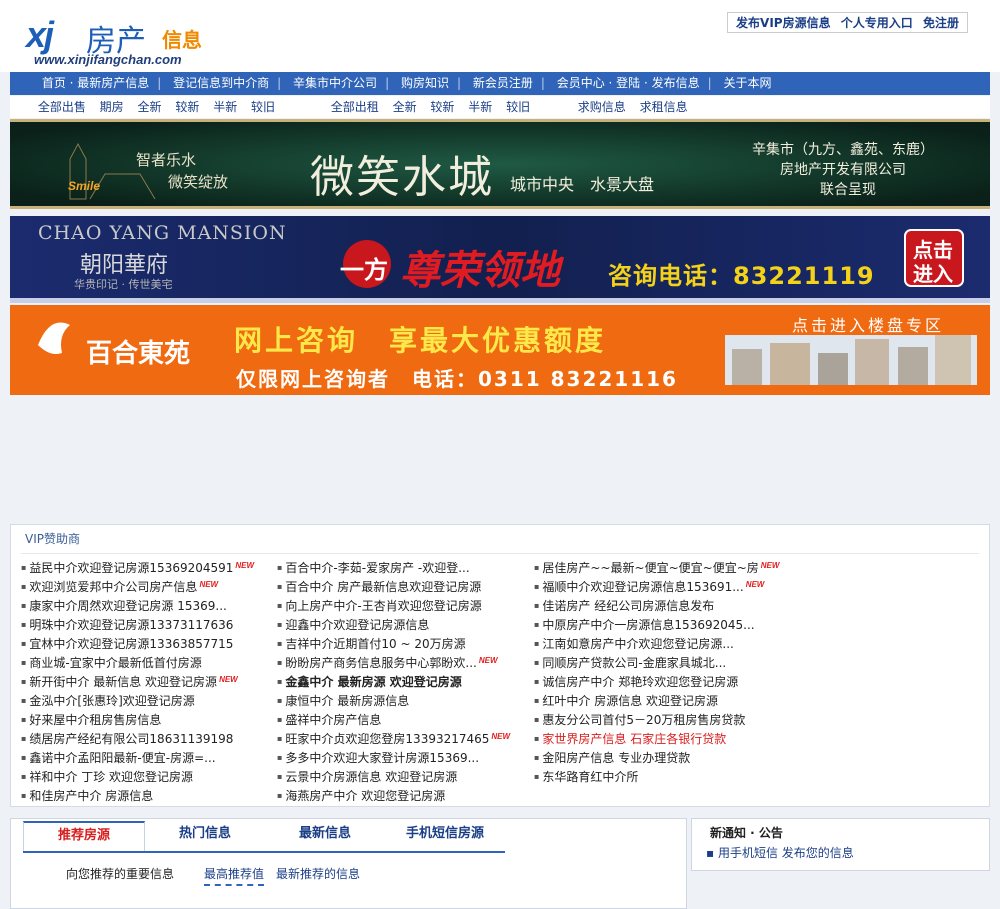 The height and width of the screenshot is (909, 1000). What do you see at coordinates (108, 59) in the screenshot?
I see `logo-url: www.xinjifangchan.com` at bounding box center [108, 59].